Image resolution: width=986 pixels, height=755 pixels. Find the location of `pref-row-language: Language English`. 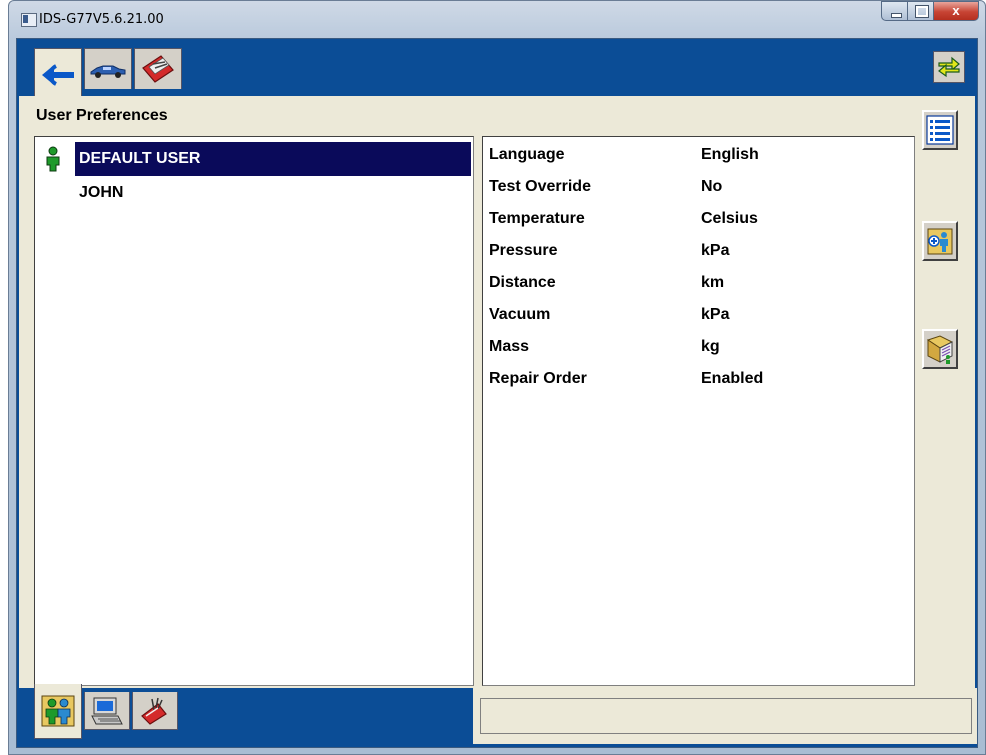

pref-row-language: Language English is located at coordinates (693, 156).